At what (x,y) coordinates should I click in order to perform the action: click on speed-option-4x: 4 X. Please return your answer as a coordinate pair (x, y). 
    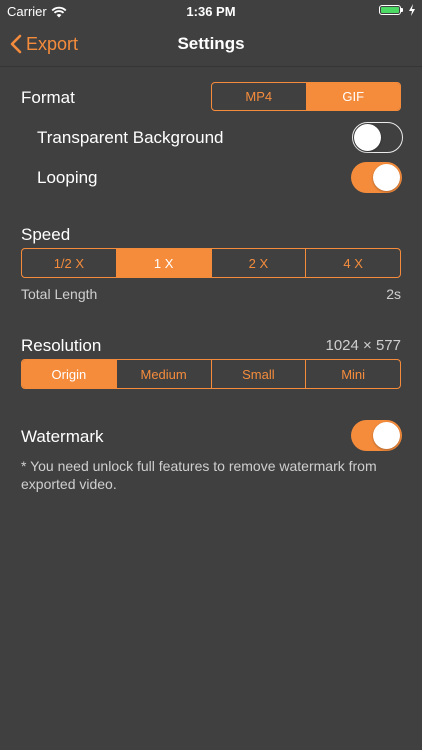
    Looking at the image, I should click on (352, 263).